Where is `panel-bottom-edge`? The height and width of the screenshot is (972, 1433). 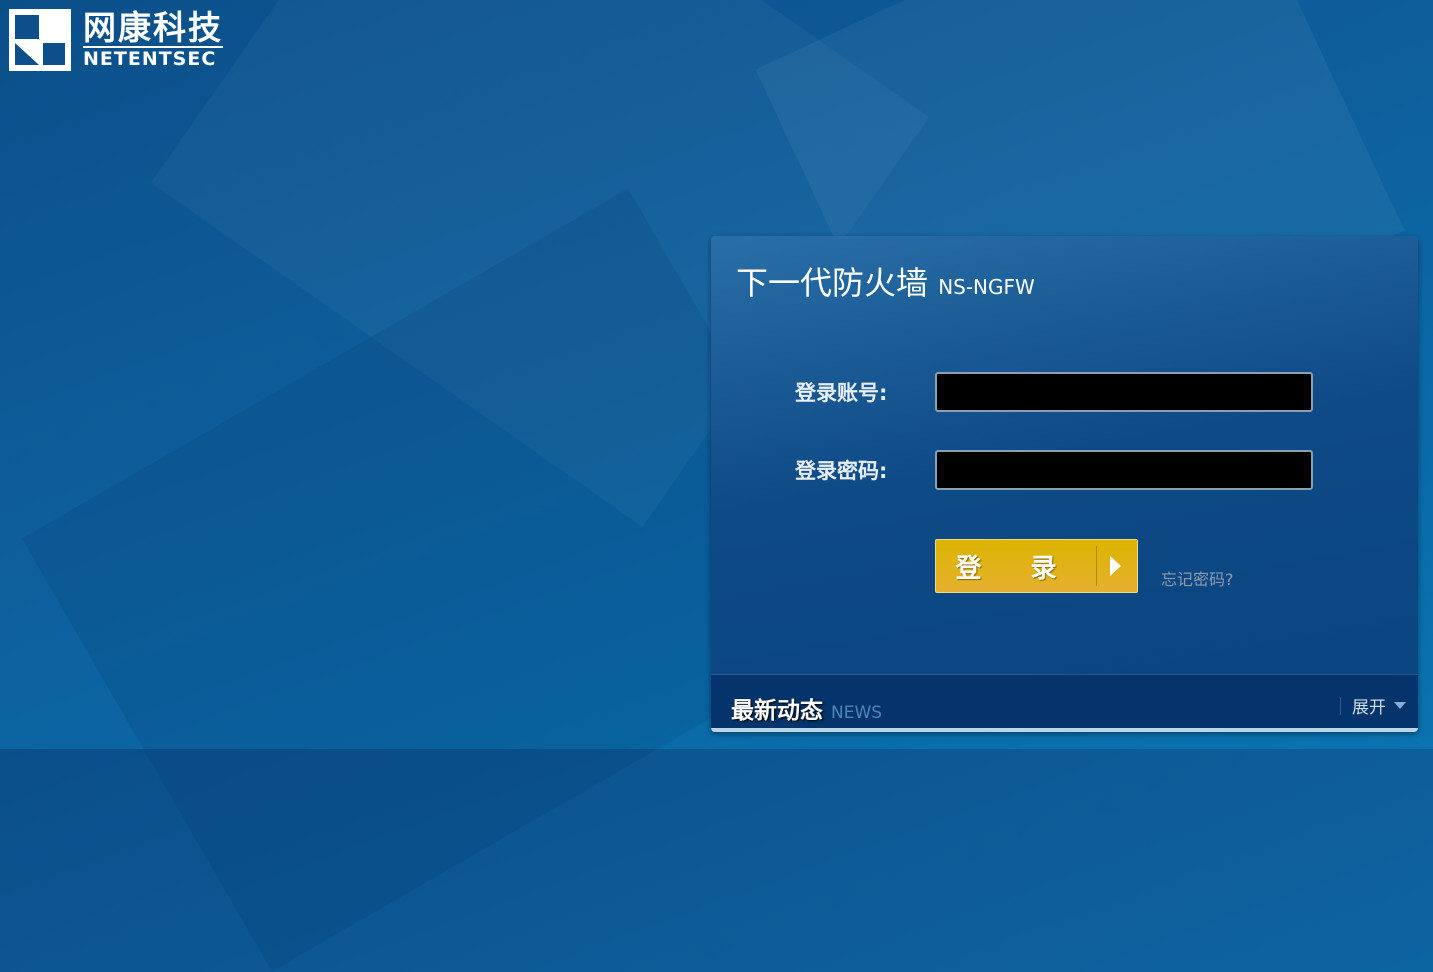
panel-bottom-edge is located at coordinates (1064, 730).